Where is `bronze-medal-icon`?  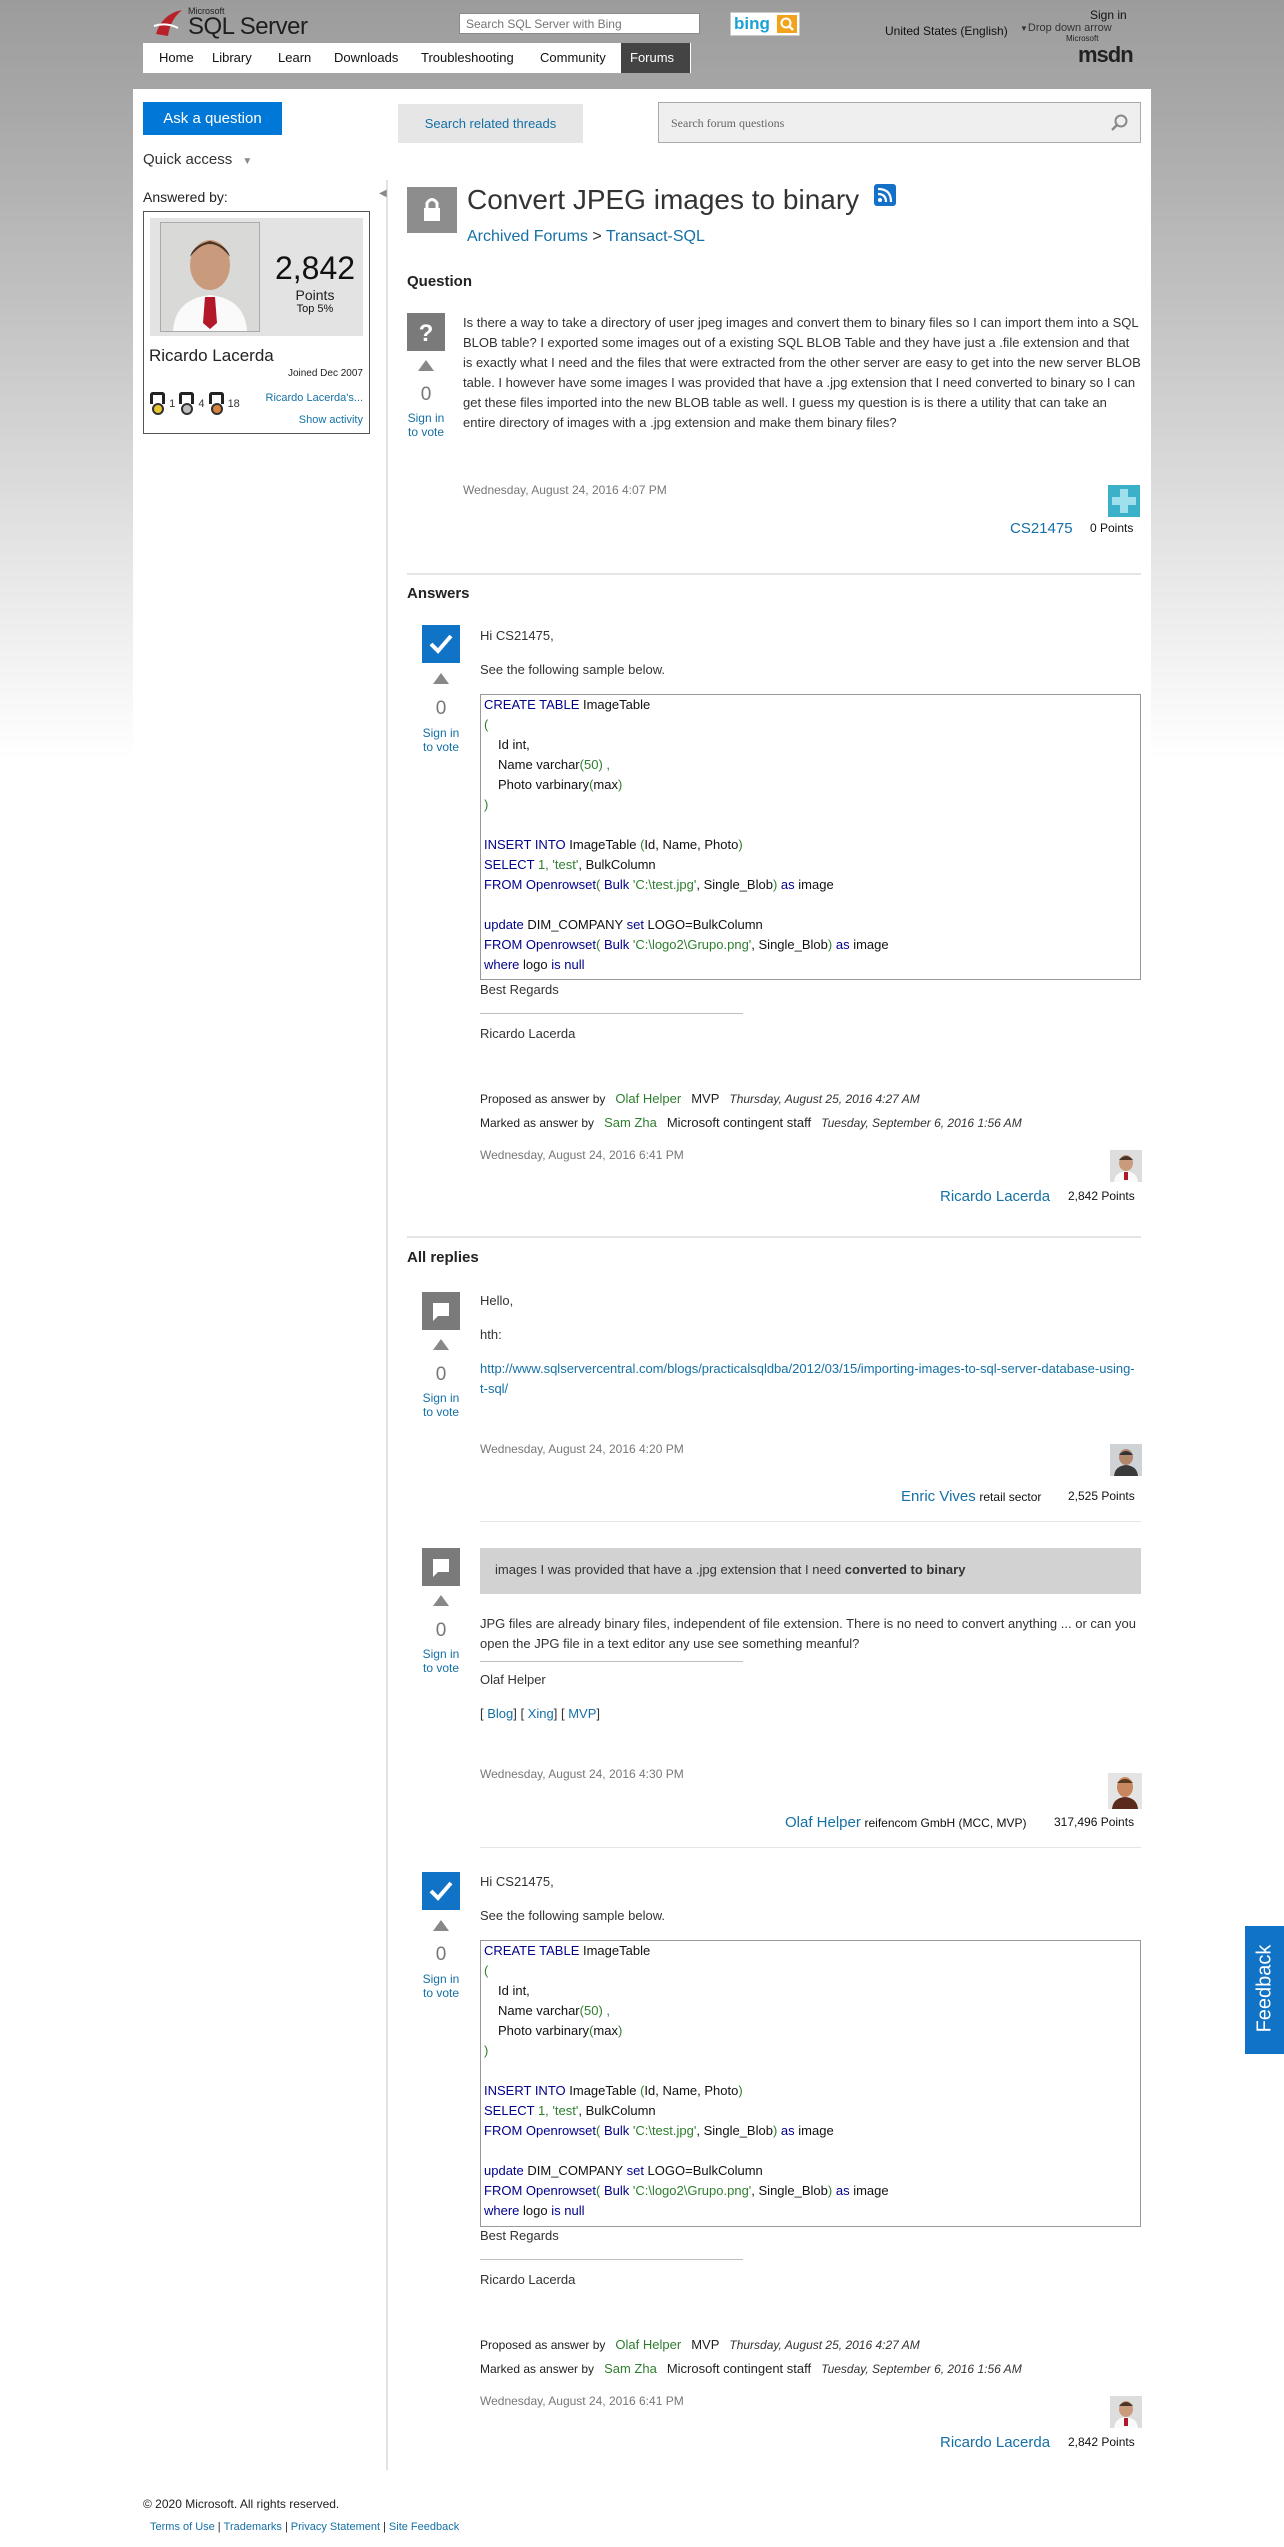
bronze-medal-icon is located at coordinates (216, 404).